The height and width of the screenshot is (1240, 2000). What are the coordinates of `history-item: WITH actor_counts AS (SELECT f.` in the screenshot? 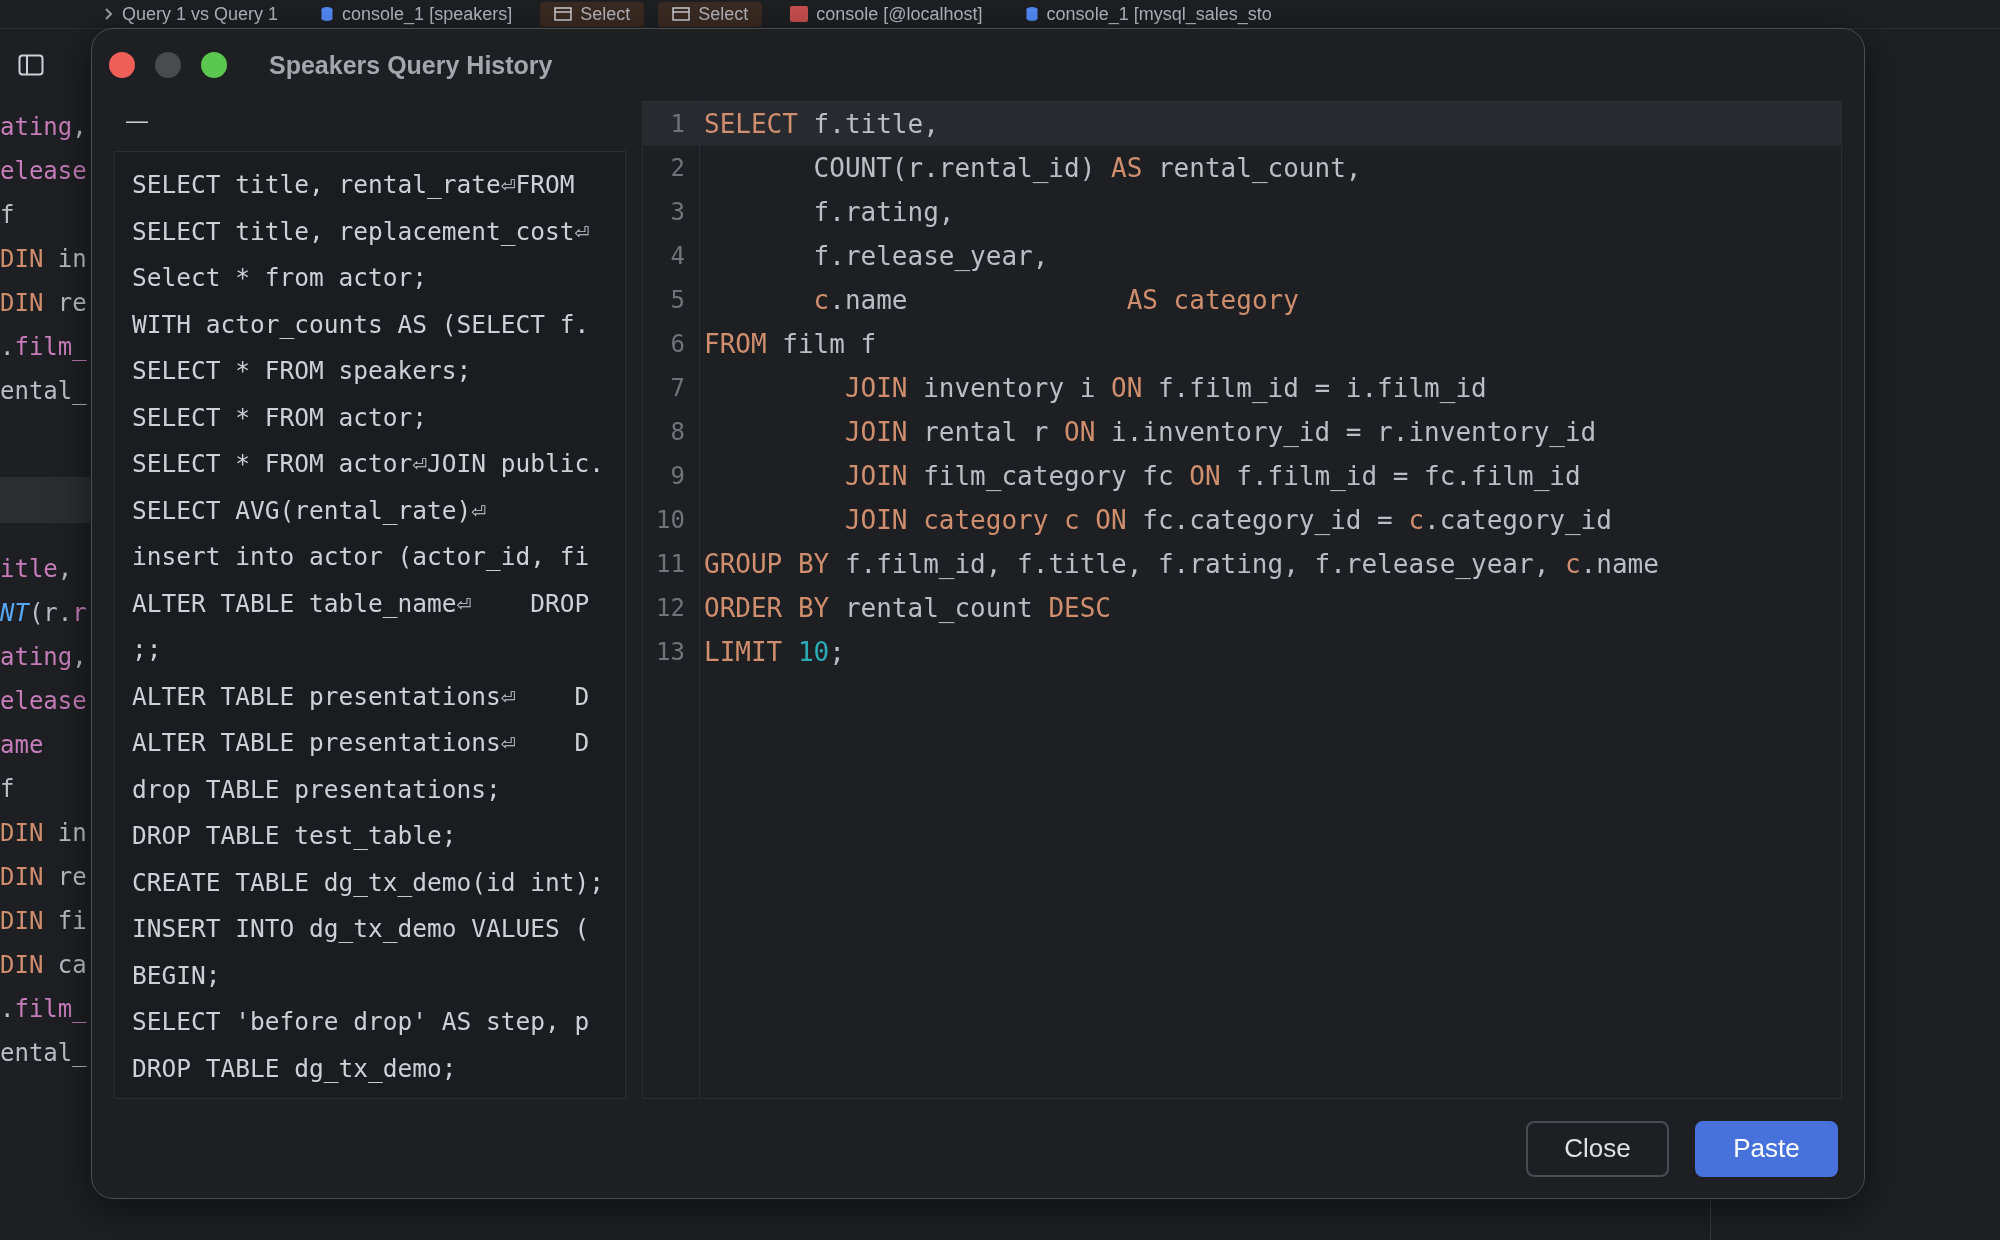 It's located at (361, 324).